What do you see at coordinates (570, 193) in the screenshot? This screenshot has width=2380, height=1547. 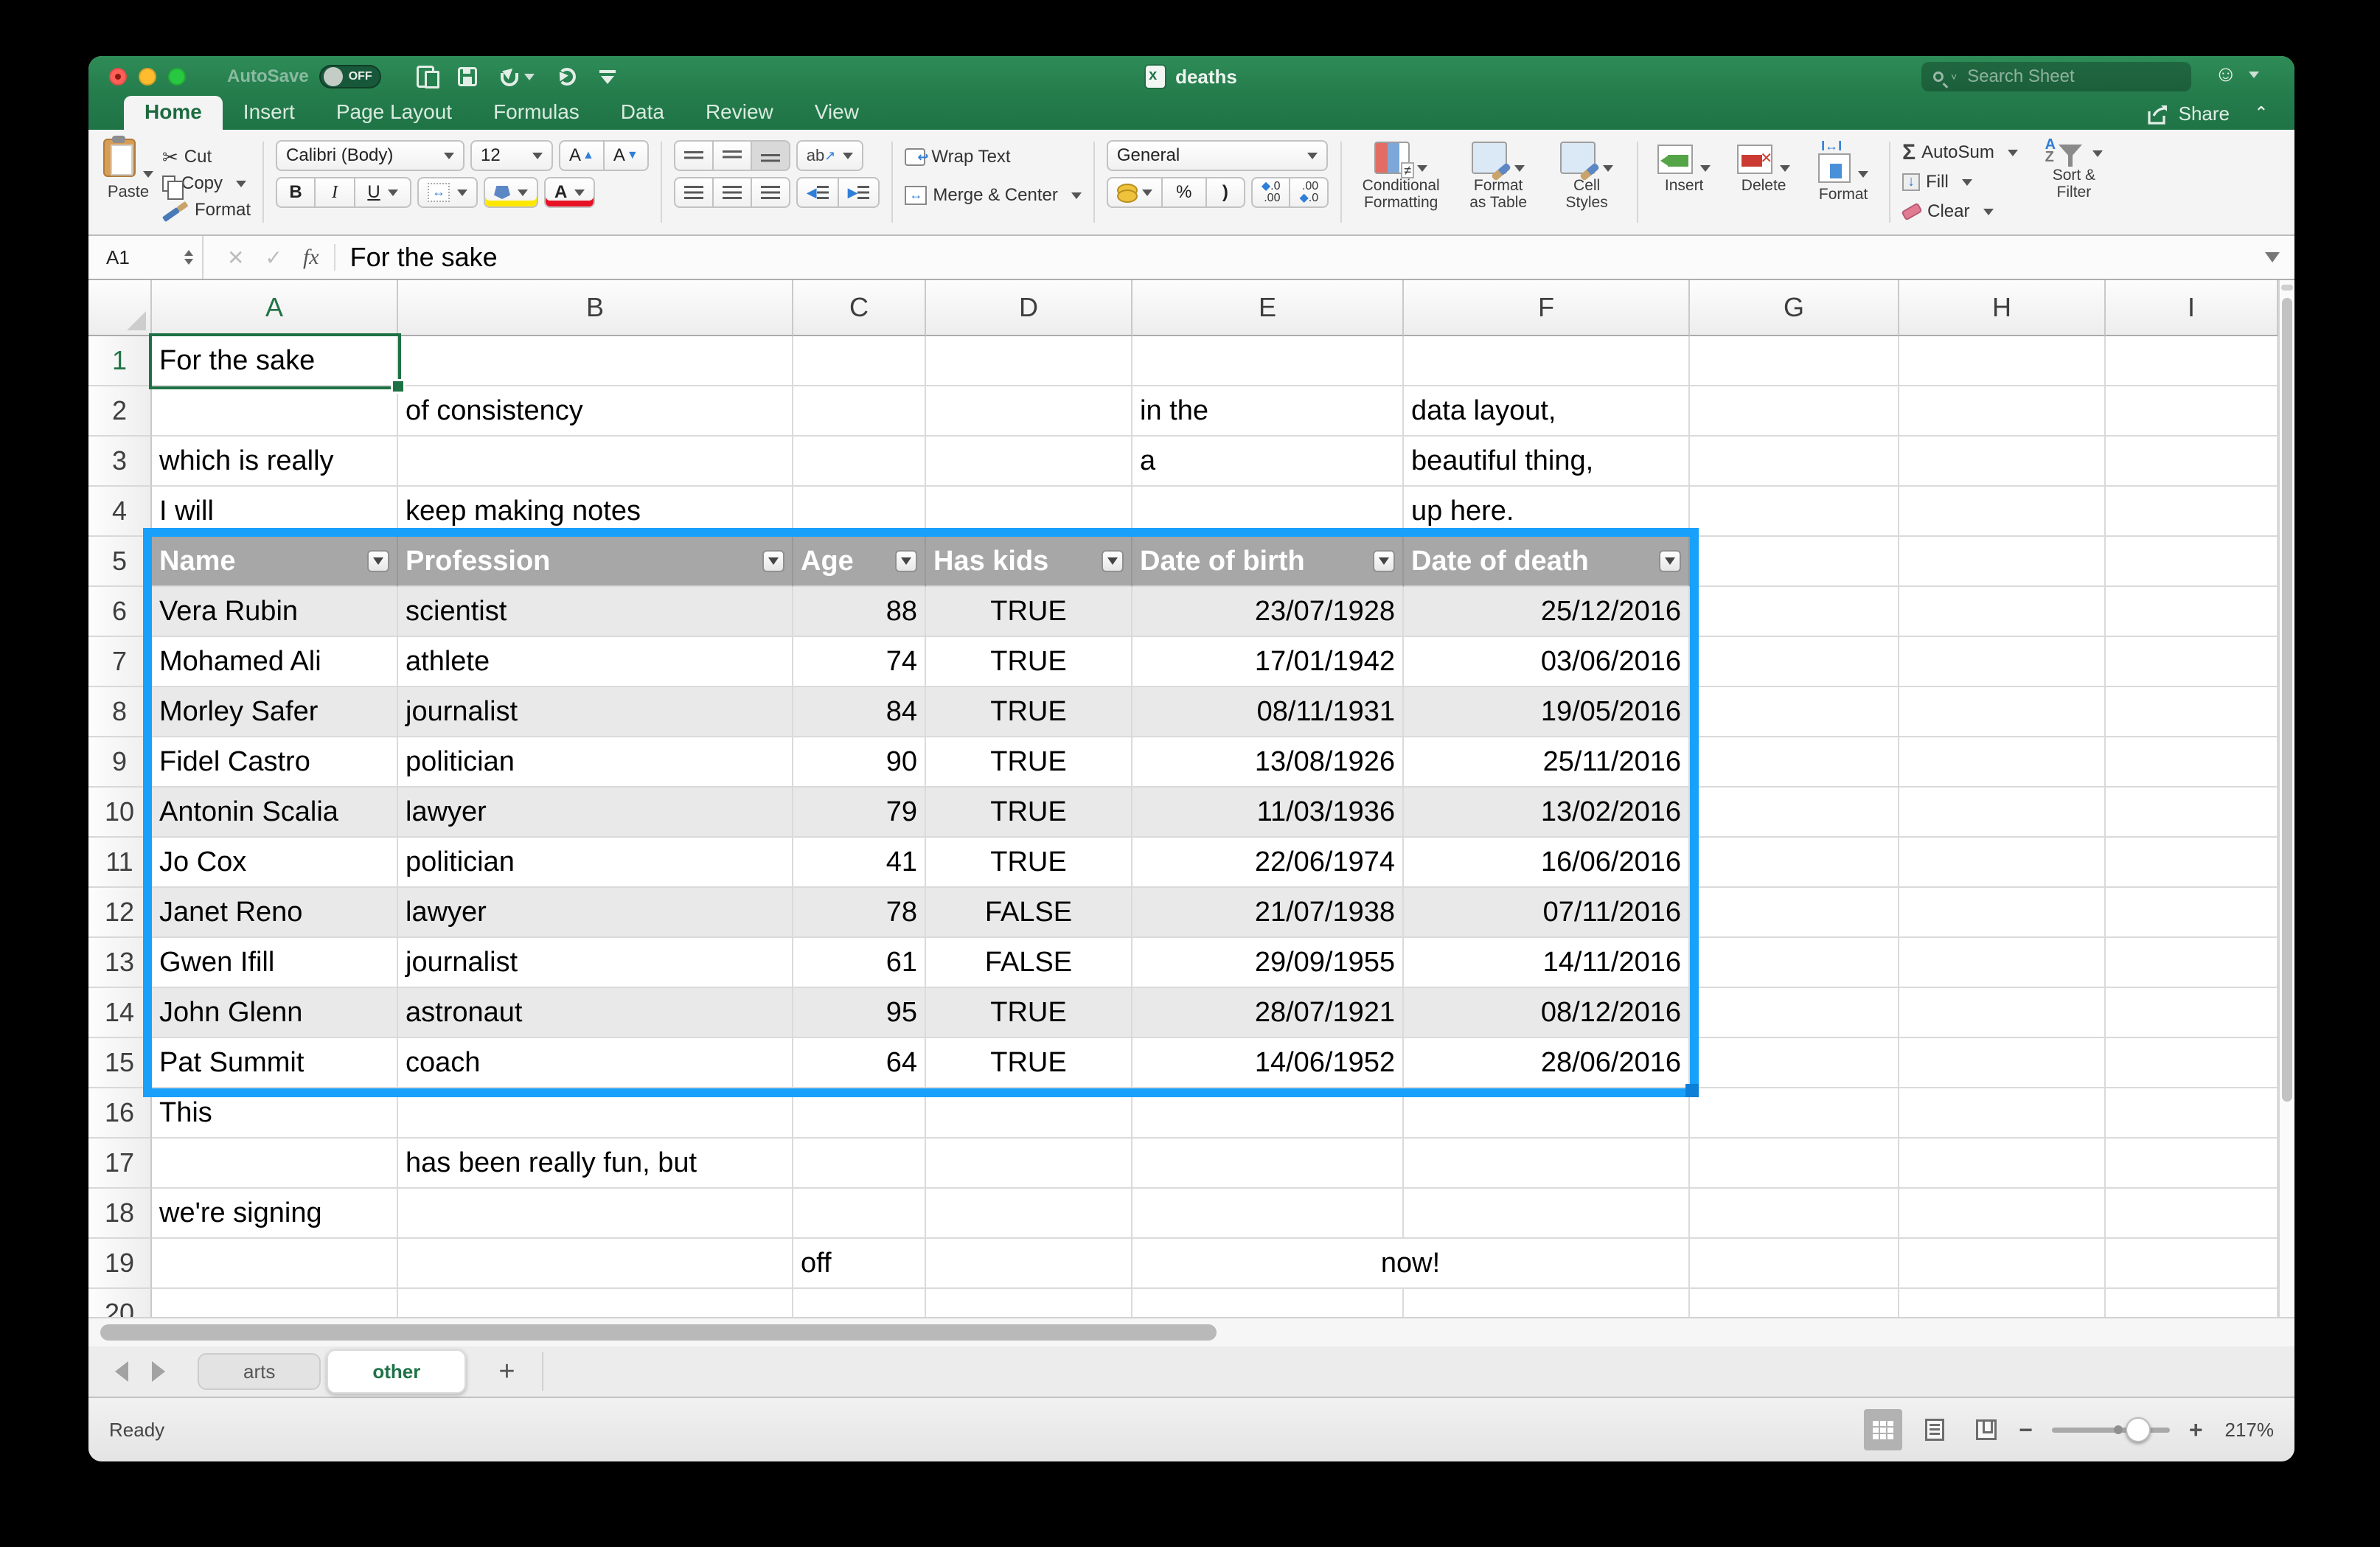 I see `font-color-button: A` at bounding box center [570, 193].